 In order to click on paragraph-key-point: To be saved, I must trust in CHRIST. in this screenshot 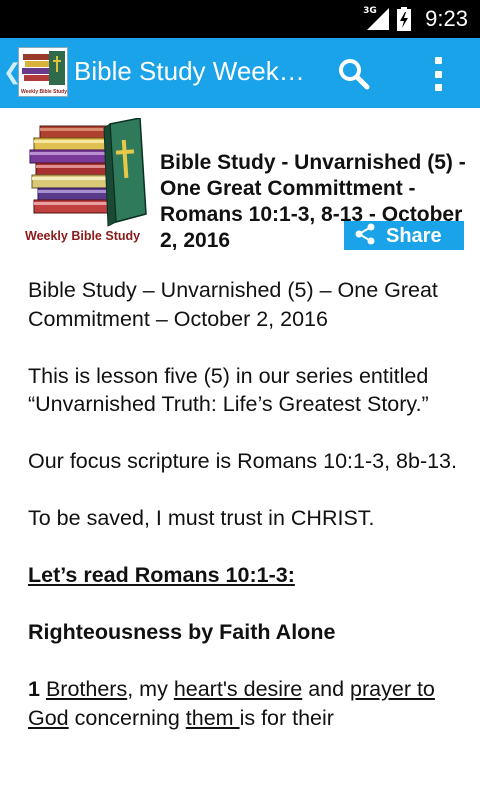, I will do `click(201, 518)`.